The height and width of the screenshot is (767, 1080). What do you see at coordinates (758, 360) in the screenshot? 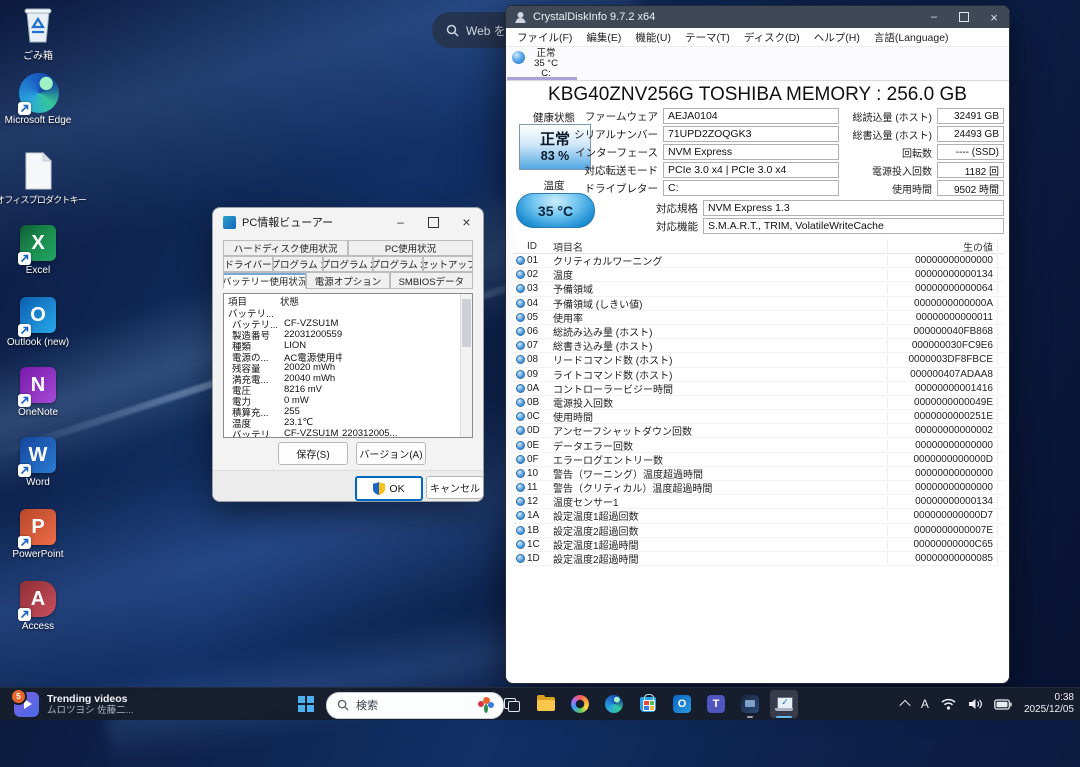
I see `smart-row: 08 リードコマンド数 (ホスト) 0000003DF8FBCE` at bounding box center [758, 360].